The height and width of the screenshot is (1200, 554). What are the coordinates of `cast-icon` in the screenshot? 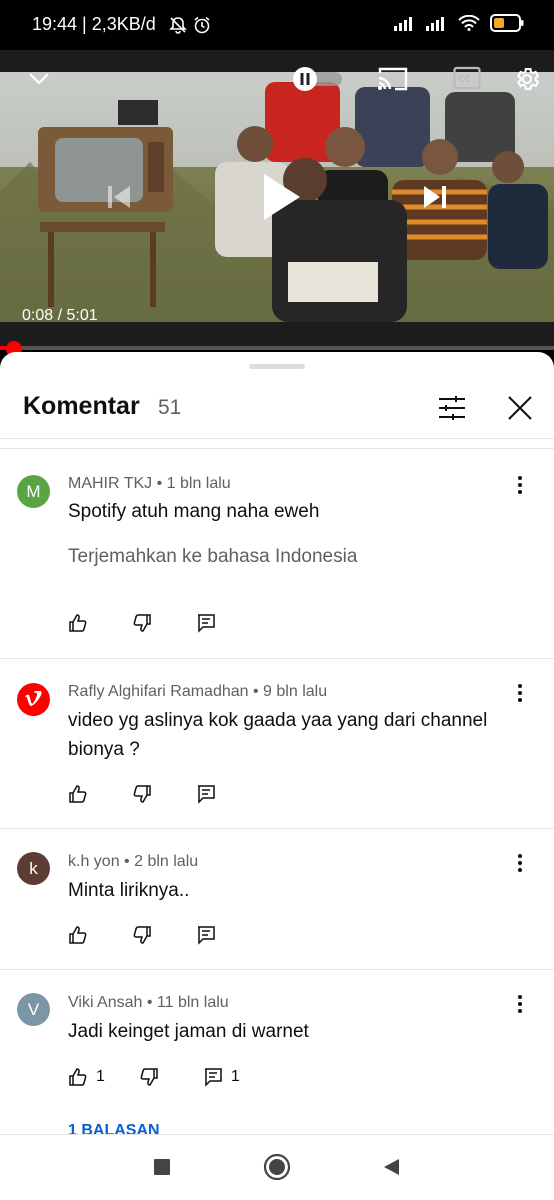 It's located at (393, 79).